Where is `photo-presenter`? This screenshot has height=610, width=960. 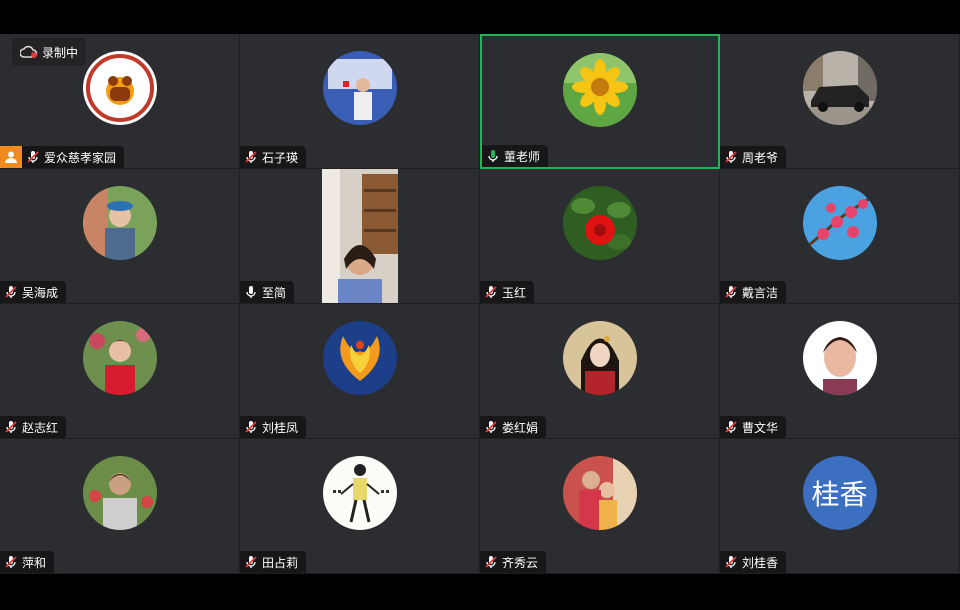
photo-presenter is located at coordinates (359, 88).